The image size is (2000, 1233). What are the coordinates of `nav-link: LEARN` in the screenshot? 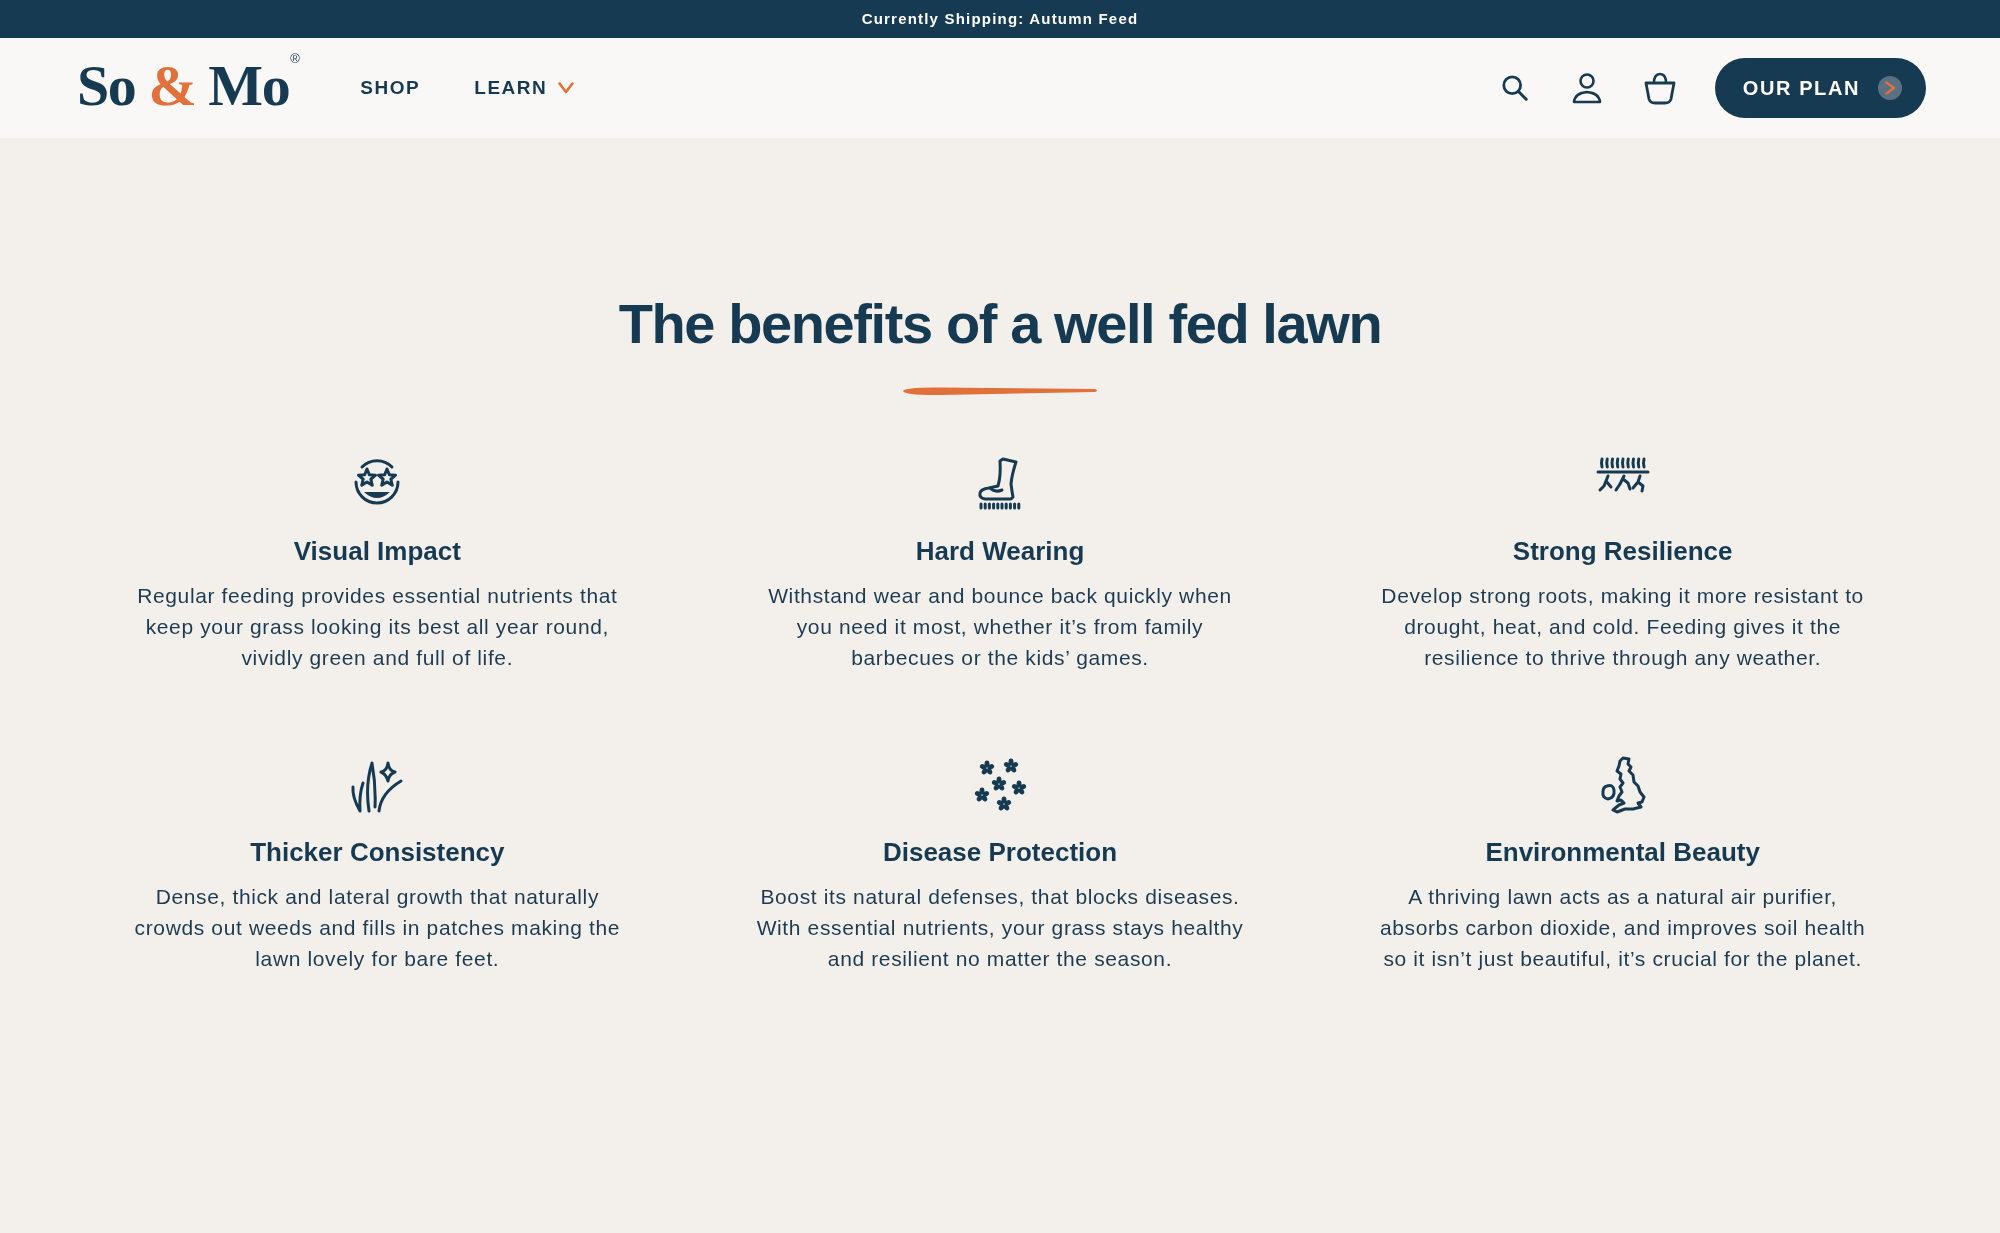 It's located at (524, 88).